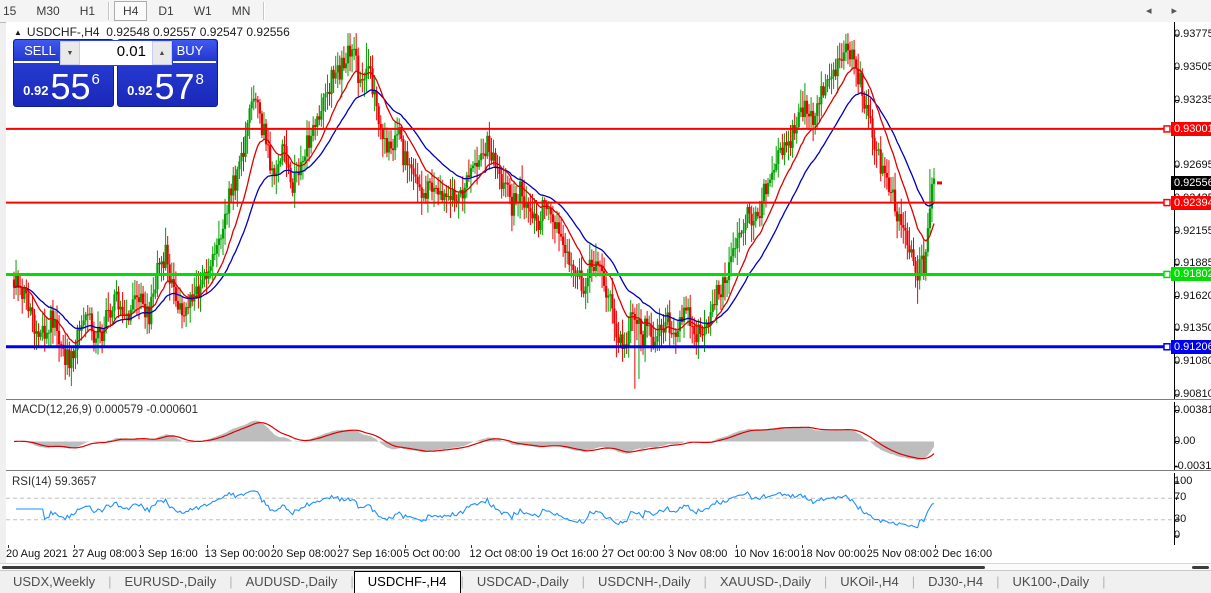 The image size is (1211, 593). What do you see at coordinates (1191, 128) in the screenshot?
I see `level-price-label: 0.93001` at bounding box center [1191, 128].